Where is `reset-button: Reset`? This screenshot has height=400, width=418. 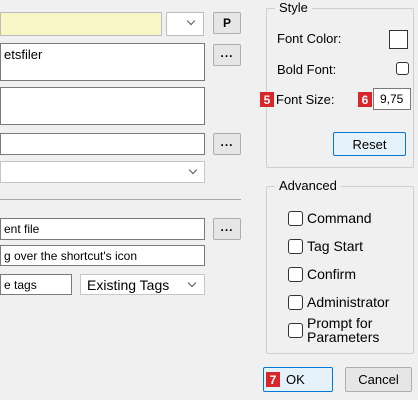
reset-button: Reset is located at coordinates (369, 144).